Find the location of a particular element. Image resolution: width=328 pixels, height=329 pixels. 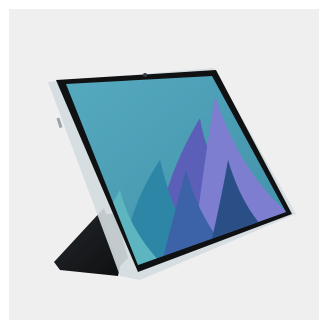

front-camera is located at coordinates (145, 75).